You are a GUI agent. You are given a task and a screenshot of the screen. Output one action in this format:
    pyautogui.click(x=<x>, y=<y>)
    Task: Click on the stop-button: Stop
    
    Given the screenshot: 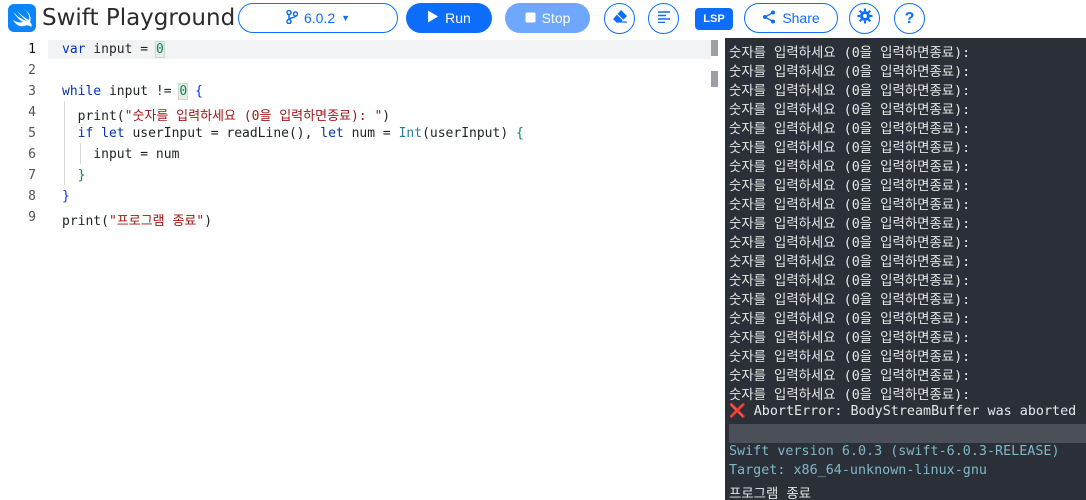 What is the action you would take?
    pyautogui.click(x=547, y=18)
    